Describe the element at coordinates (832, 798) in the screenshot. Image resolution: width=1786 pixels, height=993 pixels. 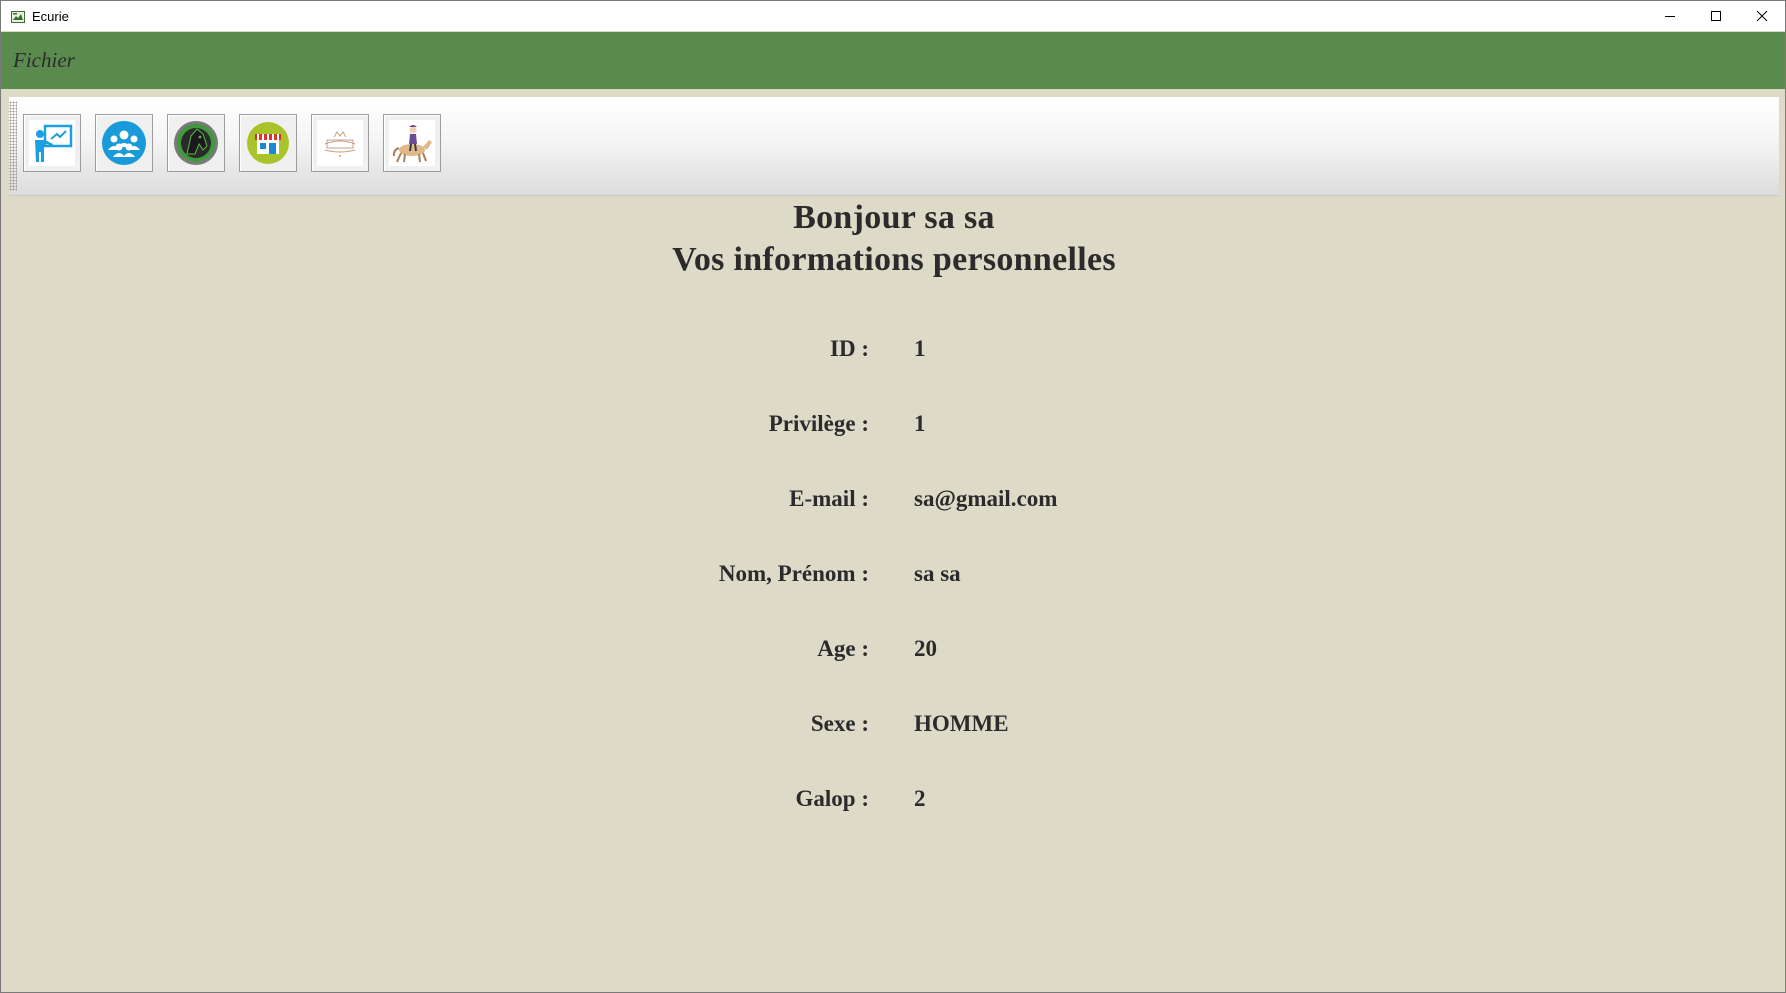
I see `field-label-galop: Galop :` at that location.